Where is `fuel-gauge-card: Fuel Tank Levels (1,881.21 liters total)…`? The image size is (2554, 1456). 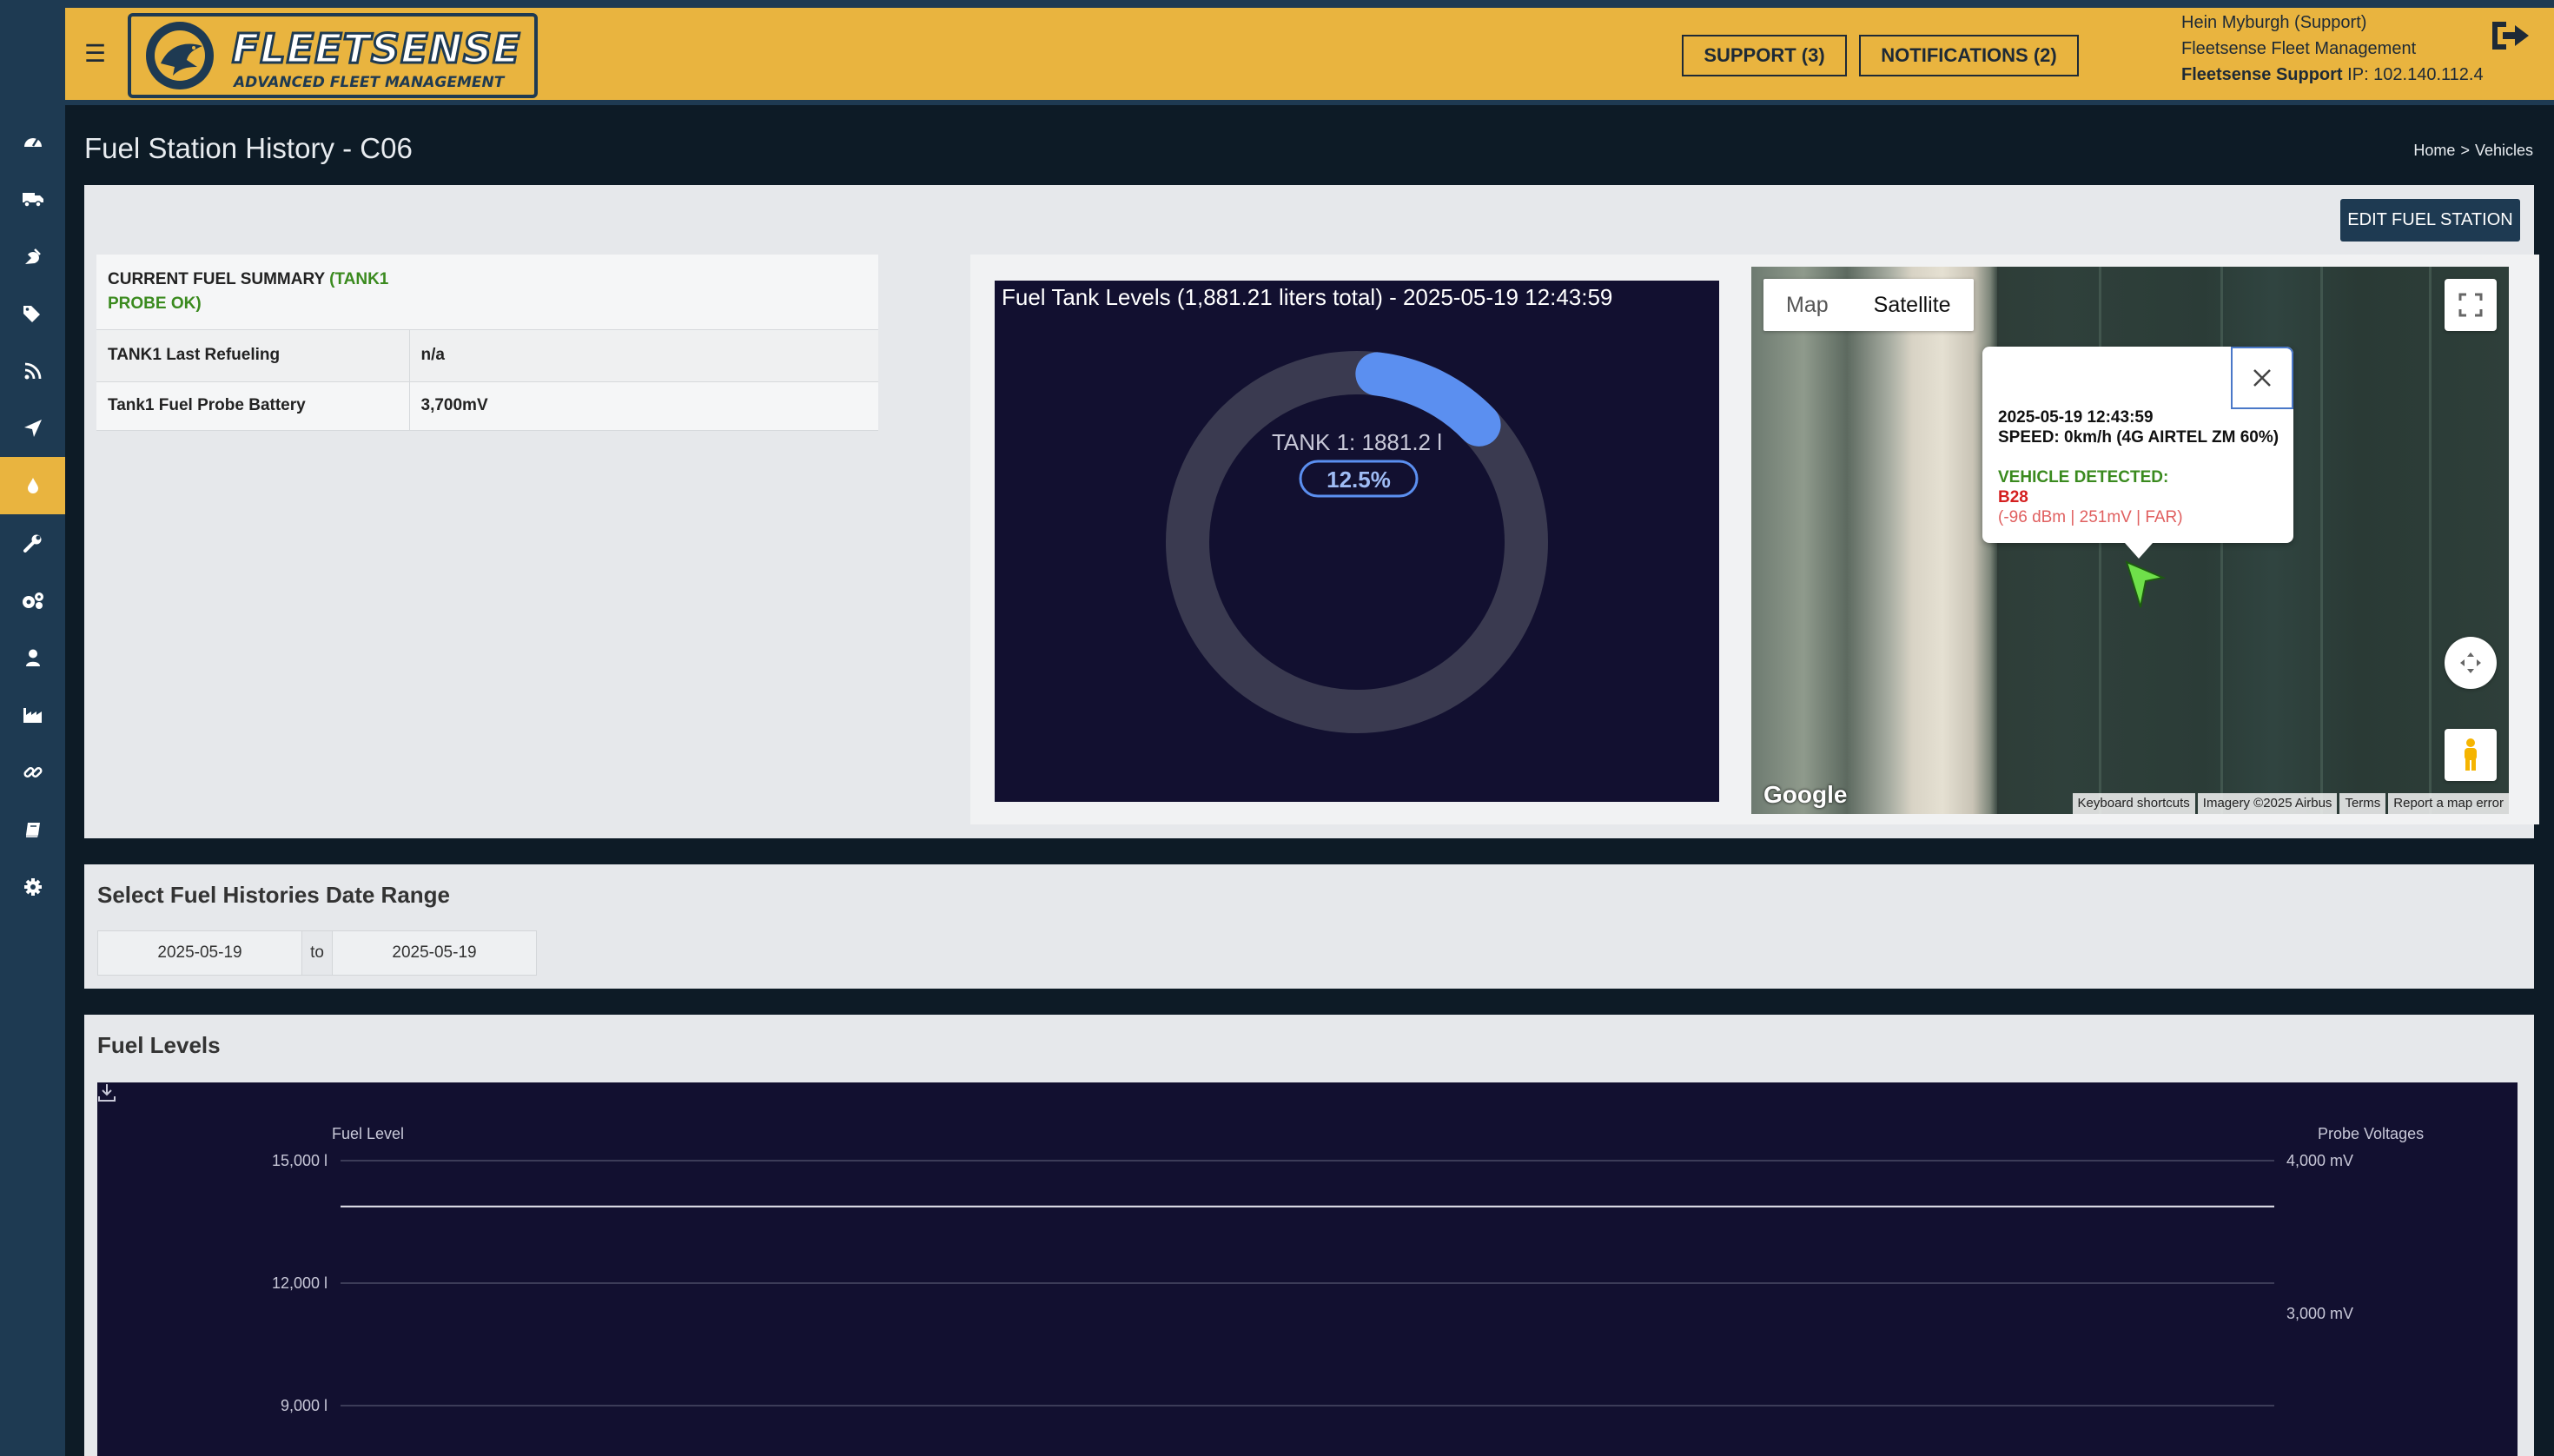
fuel-gauge-card: Fuel Tank Levels (1,881.21 liters total)… is located at coordinates (1361, 539).